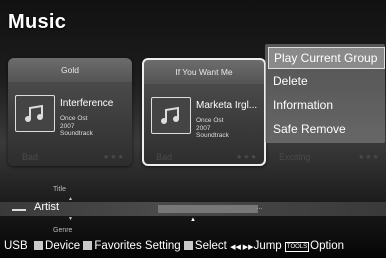 The height and width of the screenshot is (258, 386). I want to click on menu-item-safe-remove: Safe Remove, so click(326, 129).